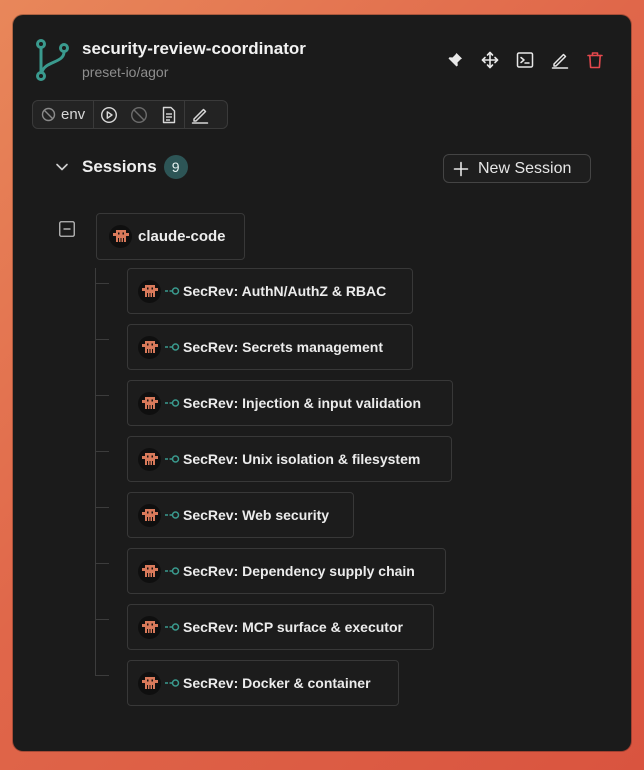 This screenshot has height=770, width=644. I want to click on child-session-node: SecRev: Web security, so click(240, 515).